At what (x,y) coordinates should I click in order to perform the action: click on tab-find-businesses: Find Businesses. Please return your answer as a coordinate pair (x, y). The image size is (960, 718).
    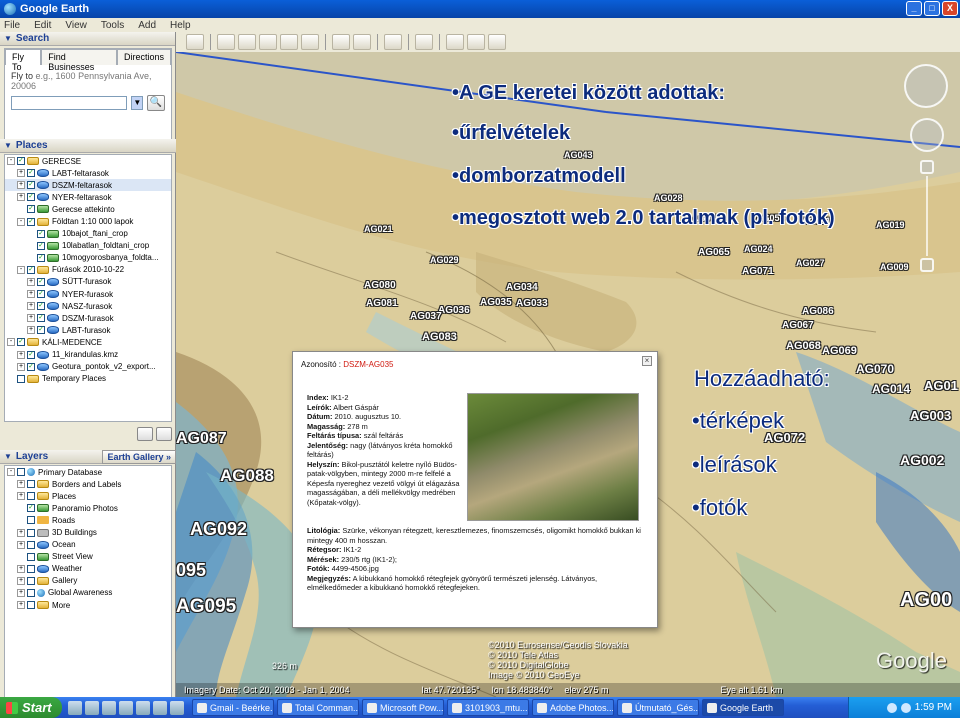
    Looking at the image, I should click on (79, 60).